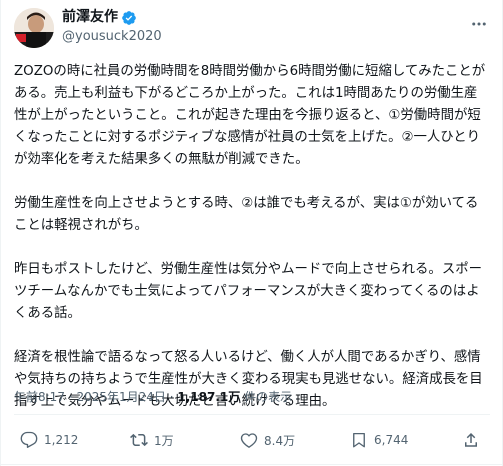  I want to click on like-count: 8.4万, so click(280, 440).